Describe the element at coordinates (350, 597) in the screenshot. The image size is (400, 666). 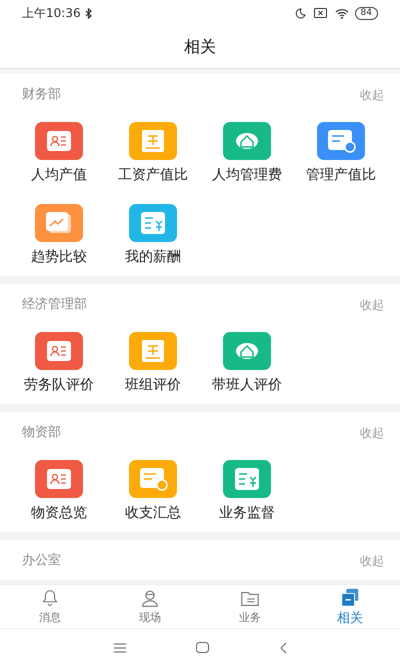
I see `stack-icon` at that location.